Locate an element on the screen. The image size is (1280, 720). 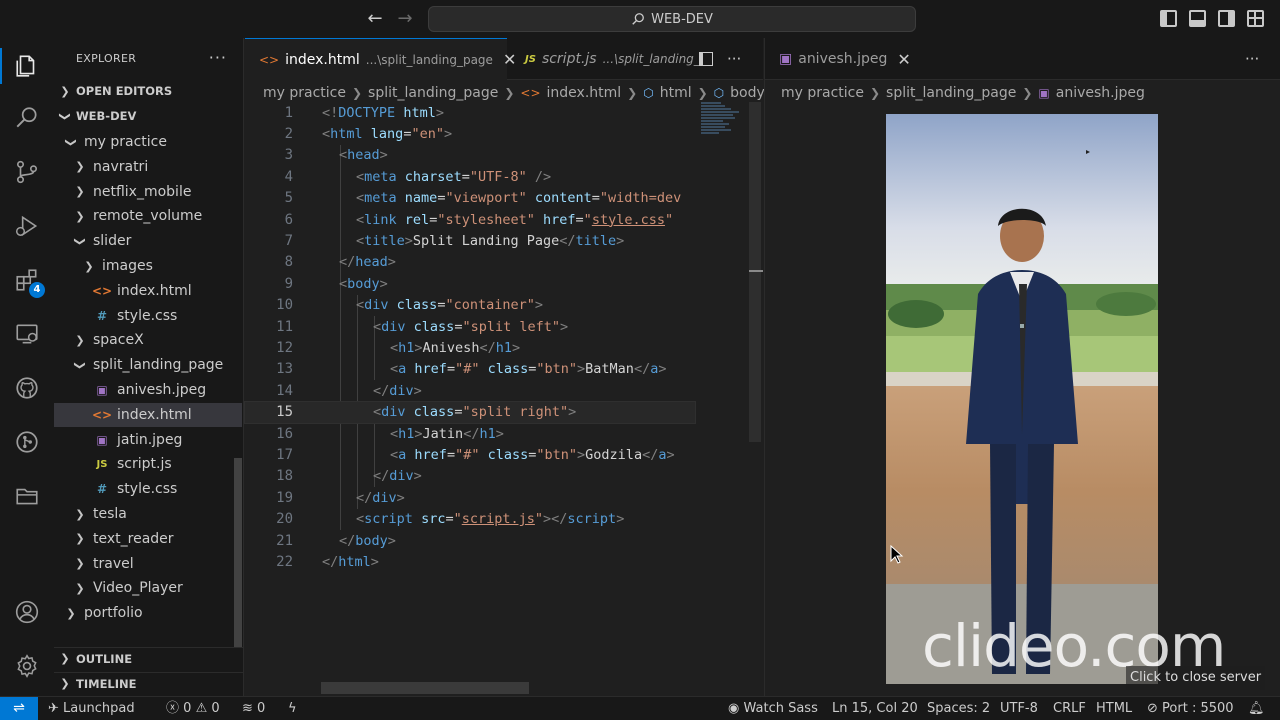
remote-explorer-icon is located at coordinates (27, 334).